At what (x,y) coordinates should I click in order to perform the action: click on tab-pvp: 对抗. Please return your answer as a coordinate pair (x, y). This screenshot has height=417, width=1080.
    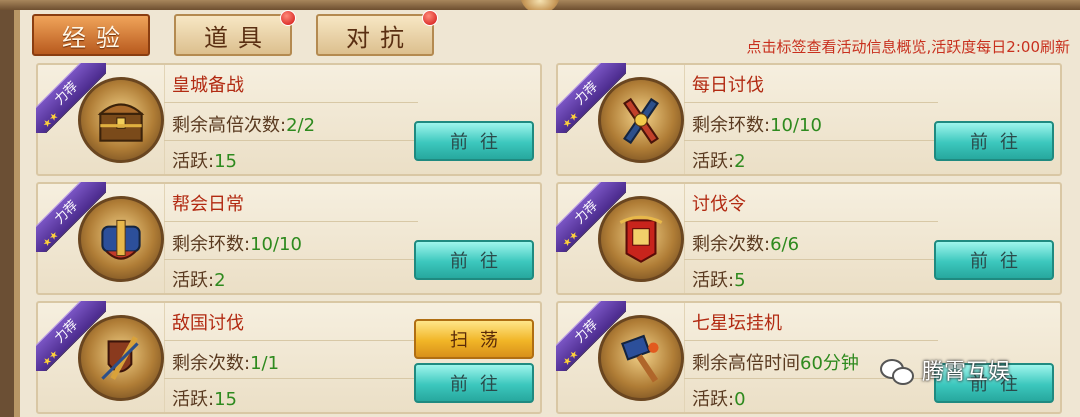
    Looking at the image, I should click on (377, 33).